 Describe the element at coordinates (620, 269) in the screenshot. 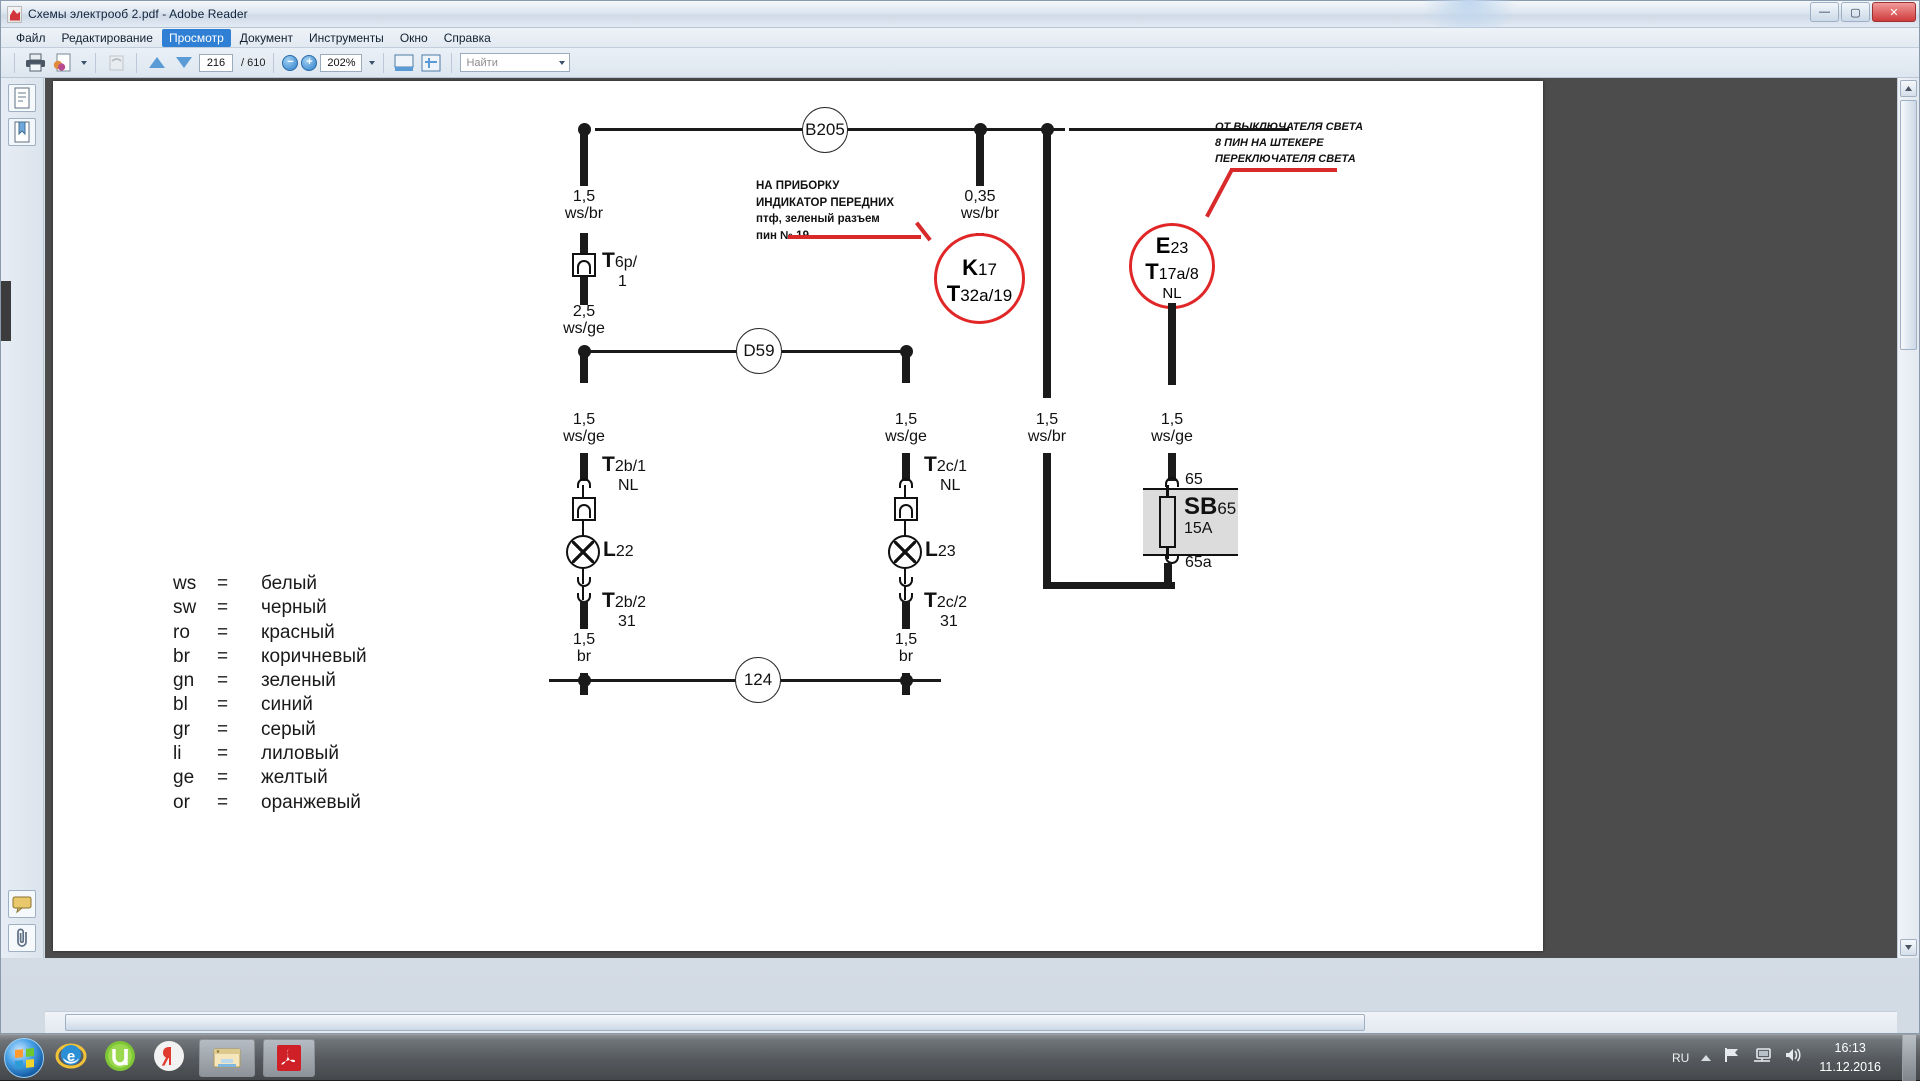

I see `component-label-t6p: T6p/ 1` at that location.